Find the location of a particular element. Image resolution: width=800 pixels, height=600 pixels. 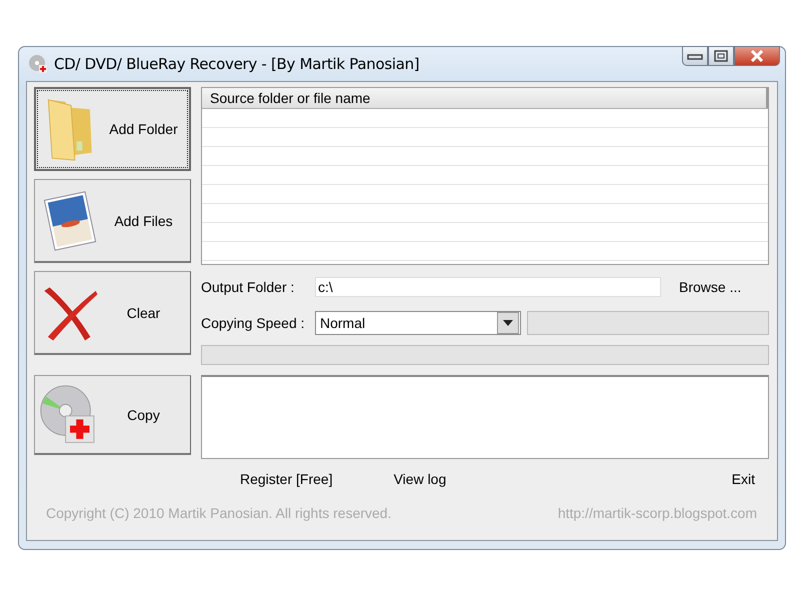

column-header: Source folder or file name is located at coordinates (485, 98).